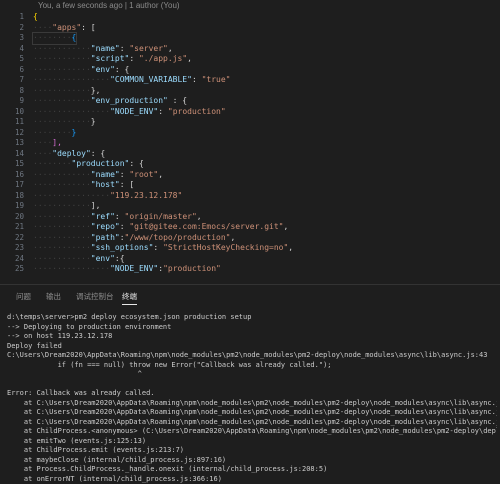 Image resolution: width=500 pixels, height=484 pixels. Describe the element at coordinates (12, 175) in the screenshot. I see `line-number: 16` at that location.